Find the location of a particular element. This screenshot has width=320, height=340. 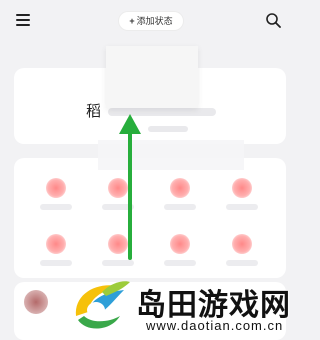

avatar is located at coordinates (36, 302).